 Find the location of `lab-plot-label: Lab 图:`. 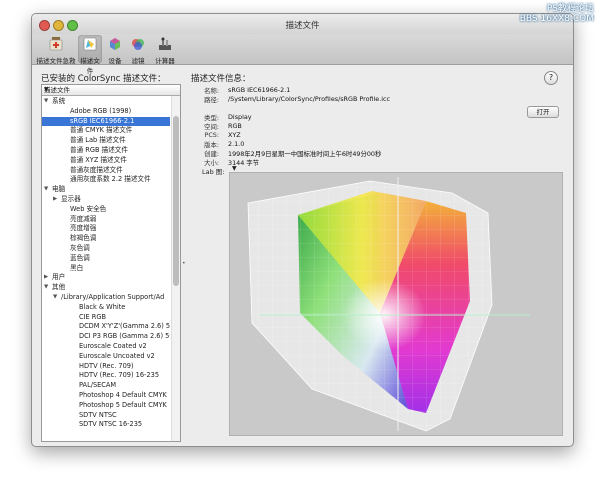

lab-plot-label: Lab 图: is located at coordinates (213, 172).